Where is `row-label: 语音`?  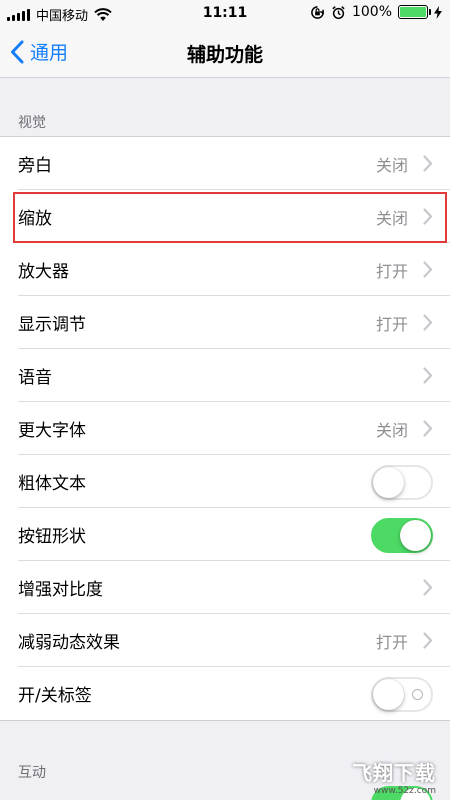
row-label: 语音 is located at coordinates (35, 378).